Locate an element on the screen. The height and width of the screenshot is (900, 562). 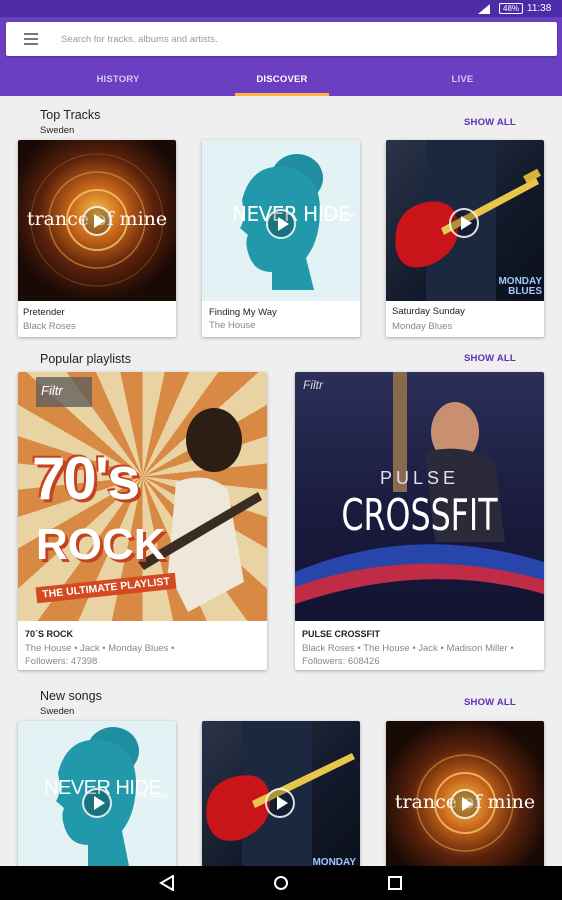
playlist-art-subtitle: ROCK is located at coordinates (101, 544).